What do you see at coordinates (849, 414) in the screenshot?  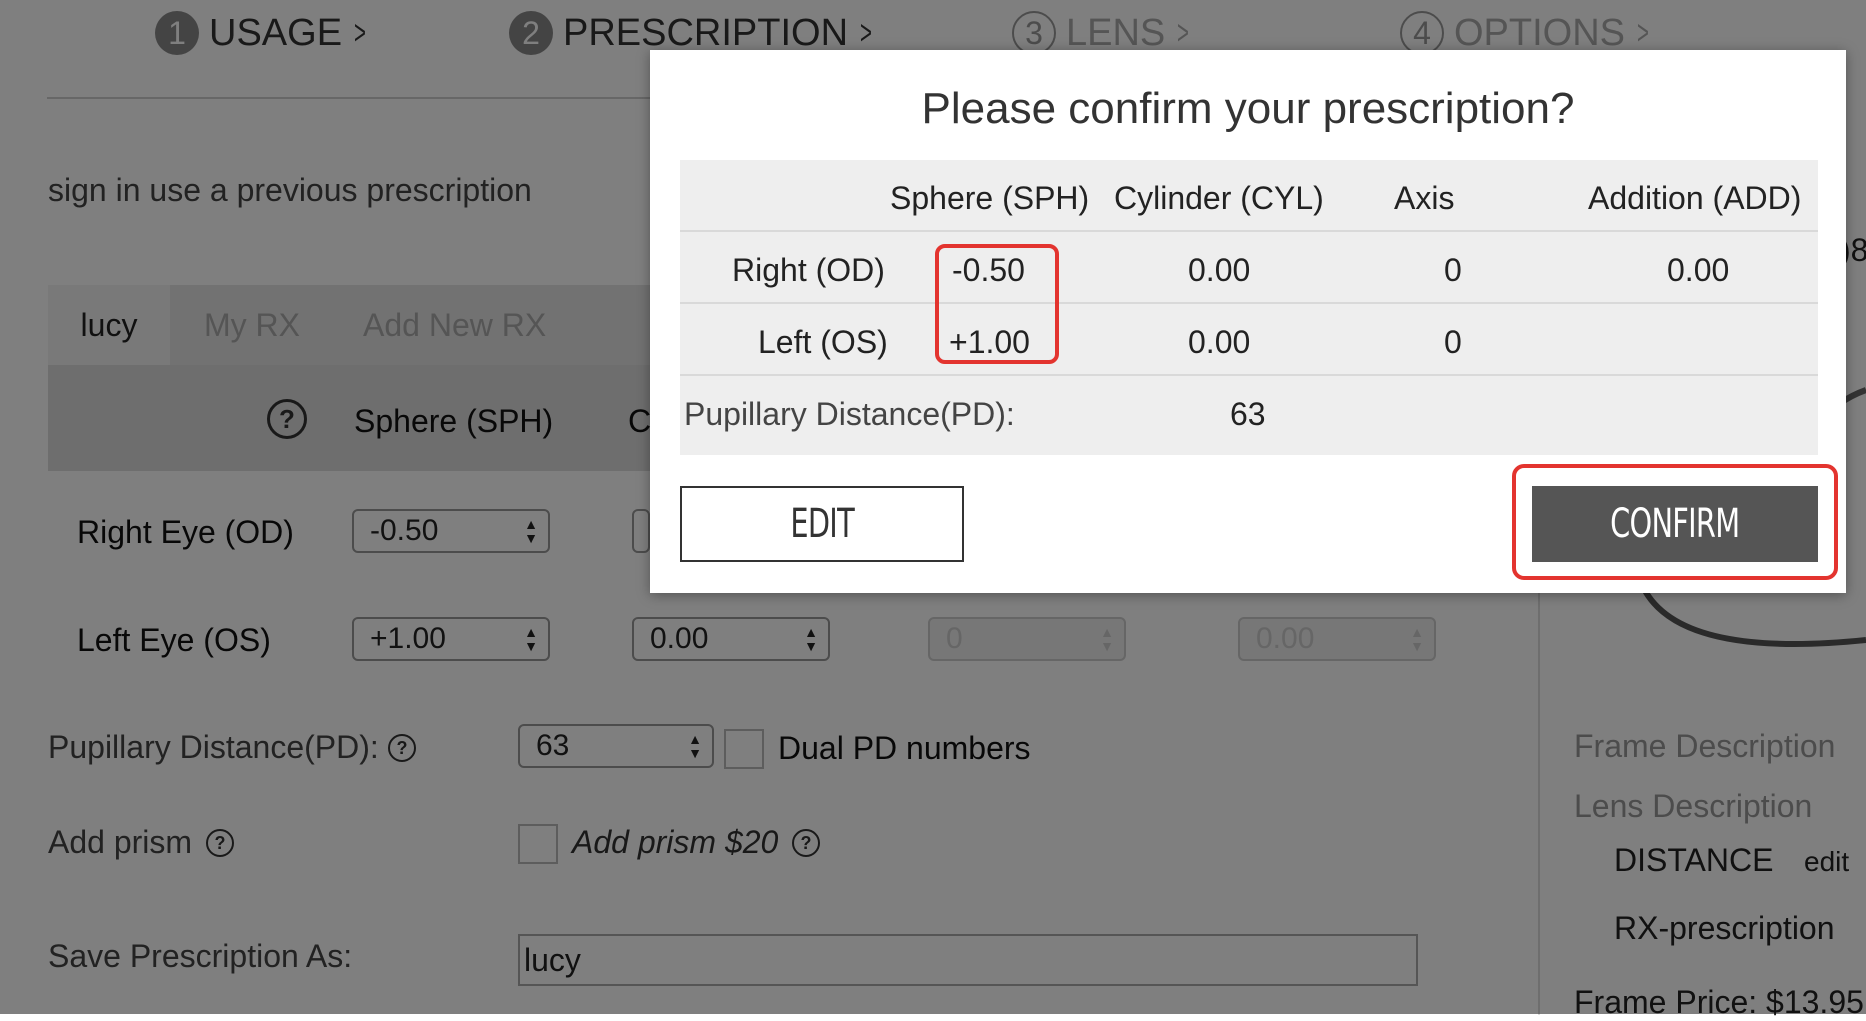 I see `pd-label: Pupillary Distance(PD):` at bounding box center [849, 414].